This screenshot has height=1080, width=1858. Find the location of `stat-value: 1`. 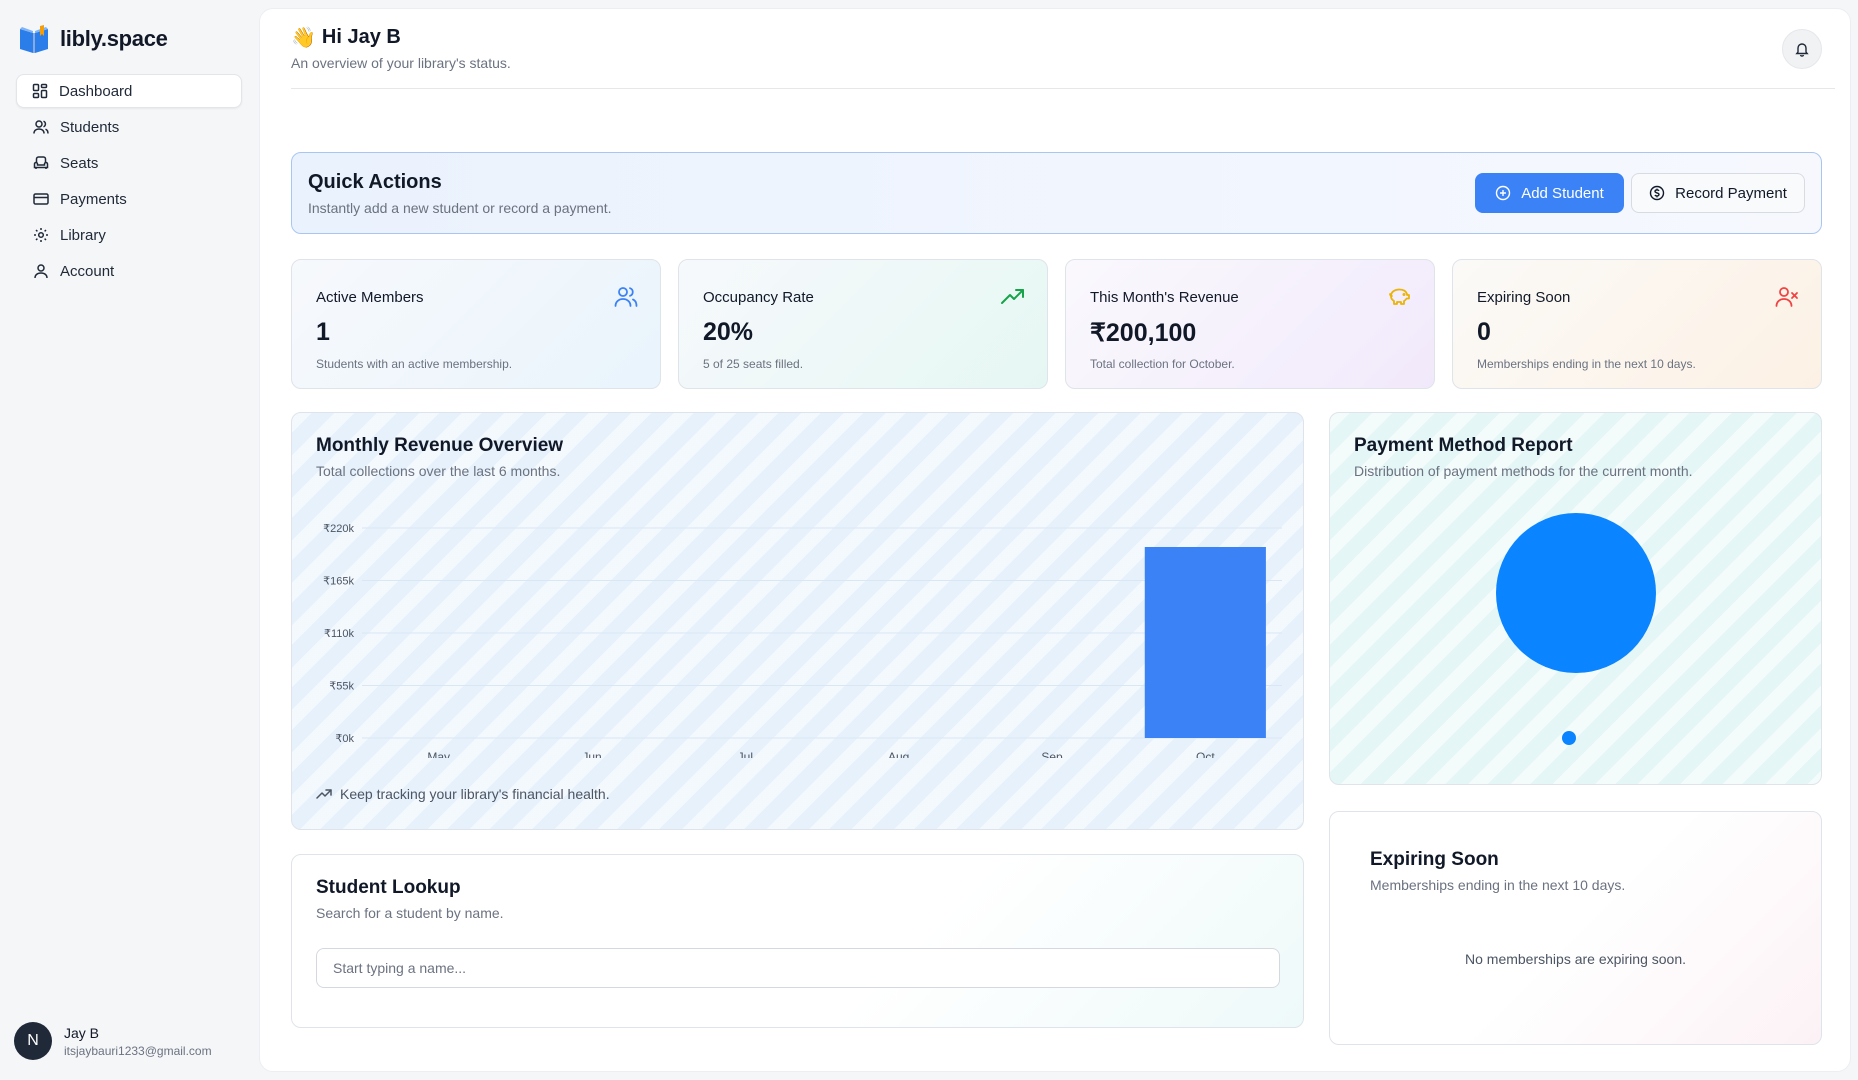

stat-value: 1 is located at coordinates (323, 332).